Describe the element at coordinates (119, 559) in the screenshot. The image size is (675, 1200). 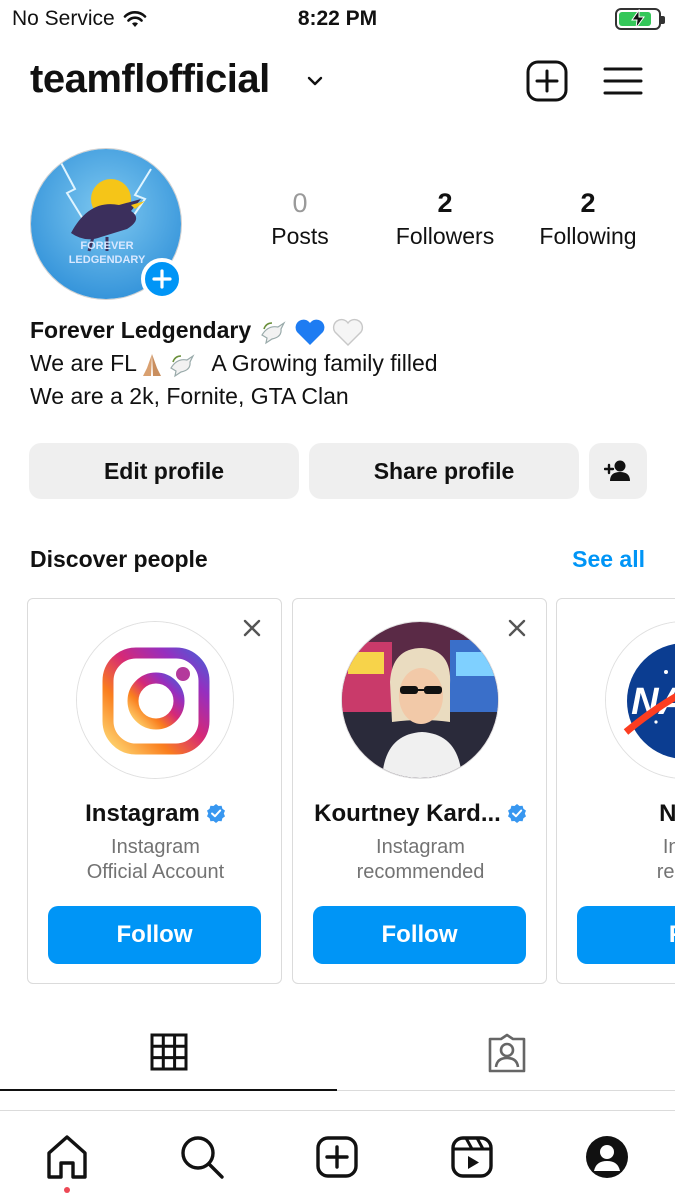
I see `discover-people-title: Discover people` at that location.